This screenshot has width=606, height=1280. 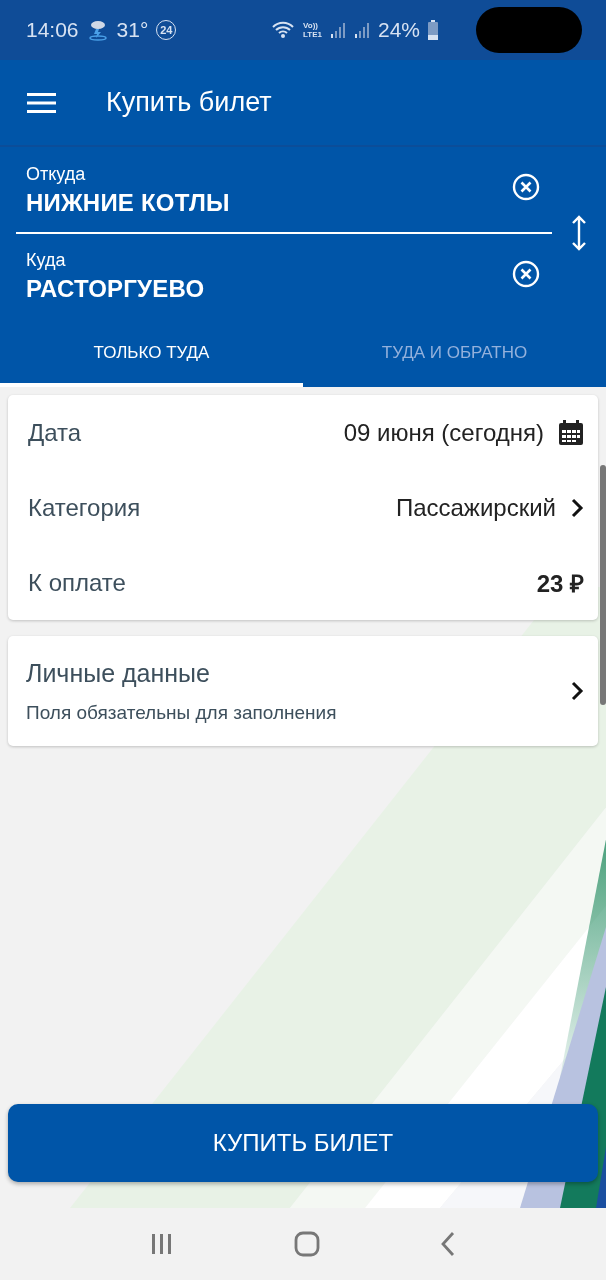 I want to click on row-value: 09 июня (сегодня), so click(x=443, y=432).